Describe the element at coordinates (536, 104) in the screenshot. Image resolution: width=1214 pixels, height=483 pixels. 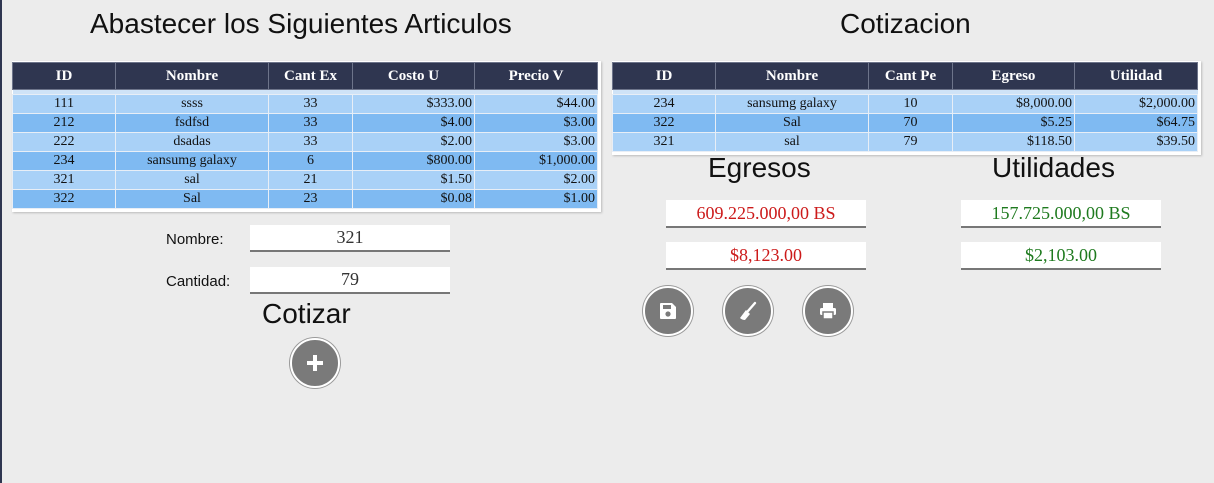
I see `cell-precio: $44.00` at that location.